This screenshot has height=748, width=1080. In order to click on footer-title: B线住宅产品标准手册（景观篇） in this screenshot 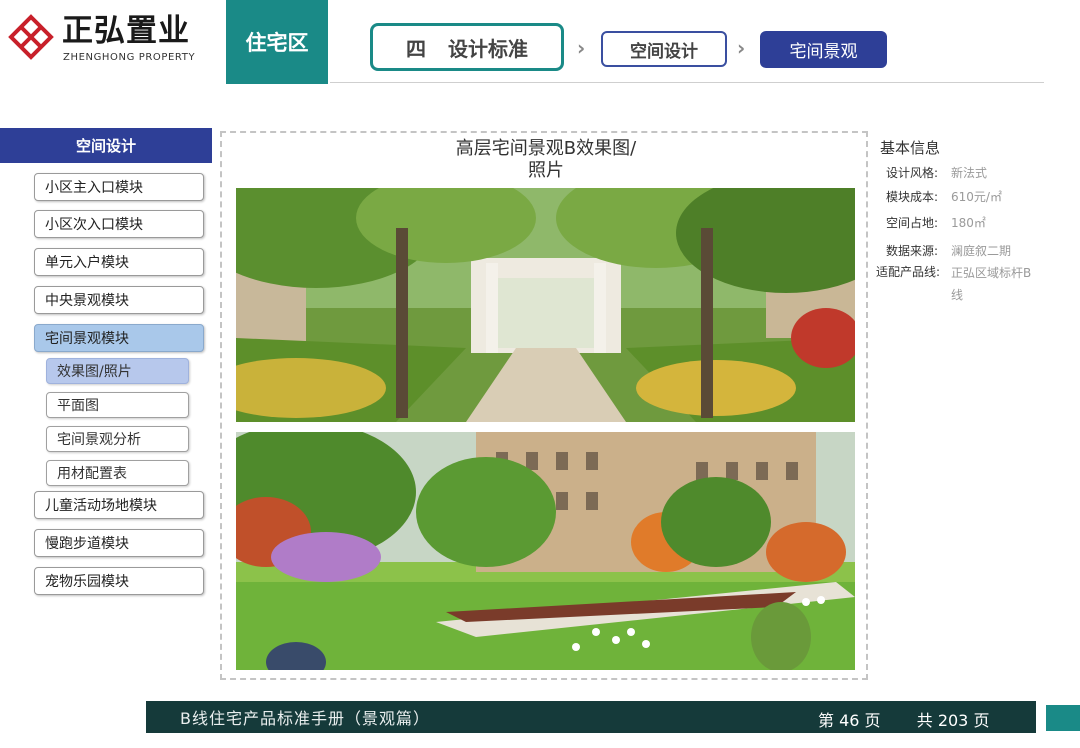, I will do `click(305, 718)`.